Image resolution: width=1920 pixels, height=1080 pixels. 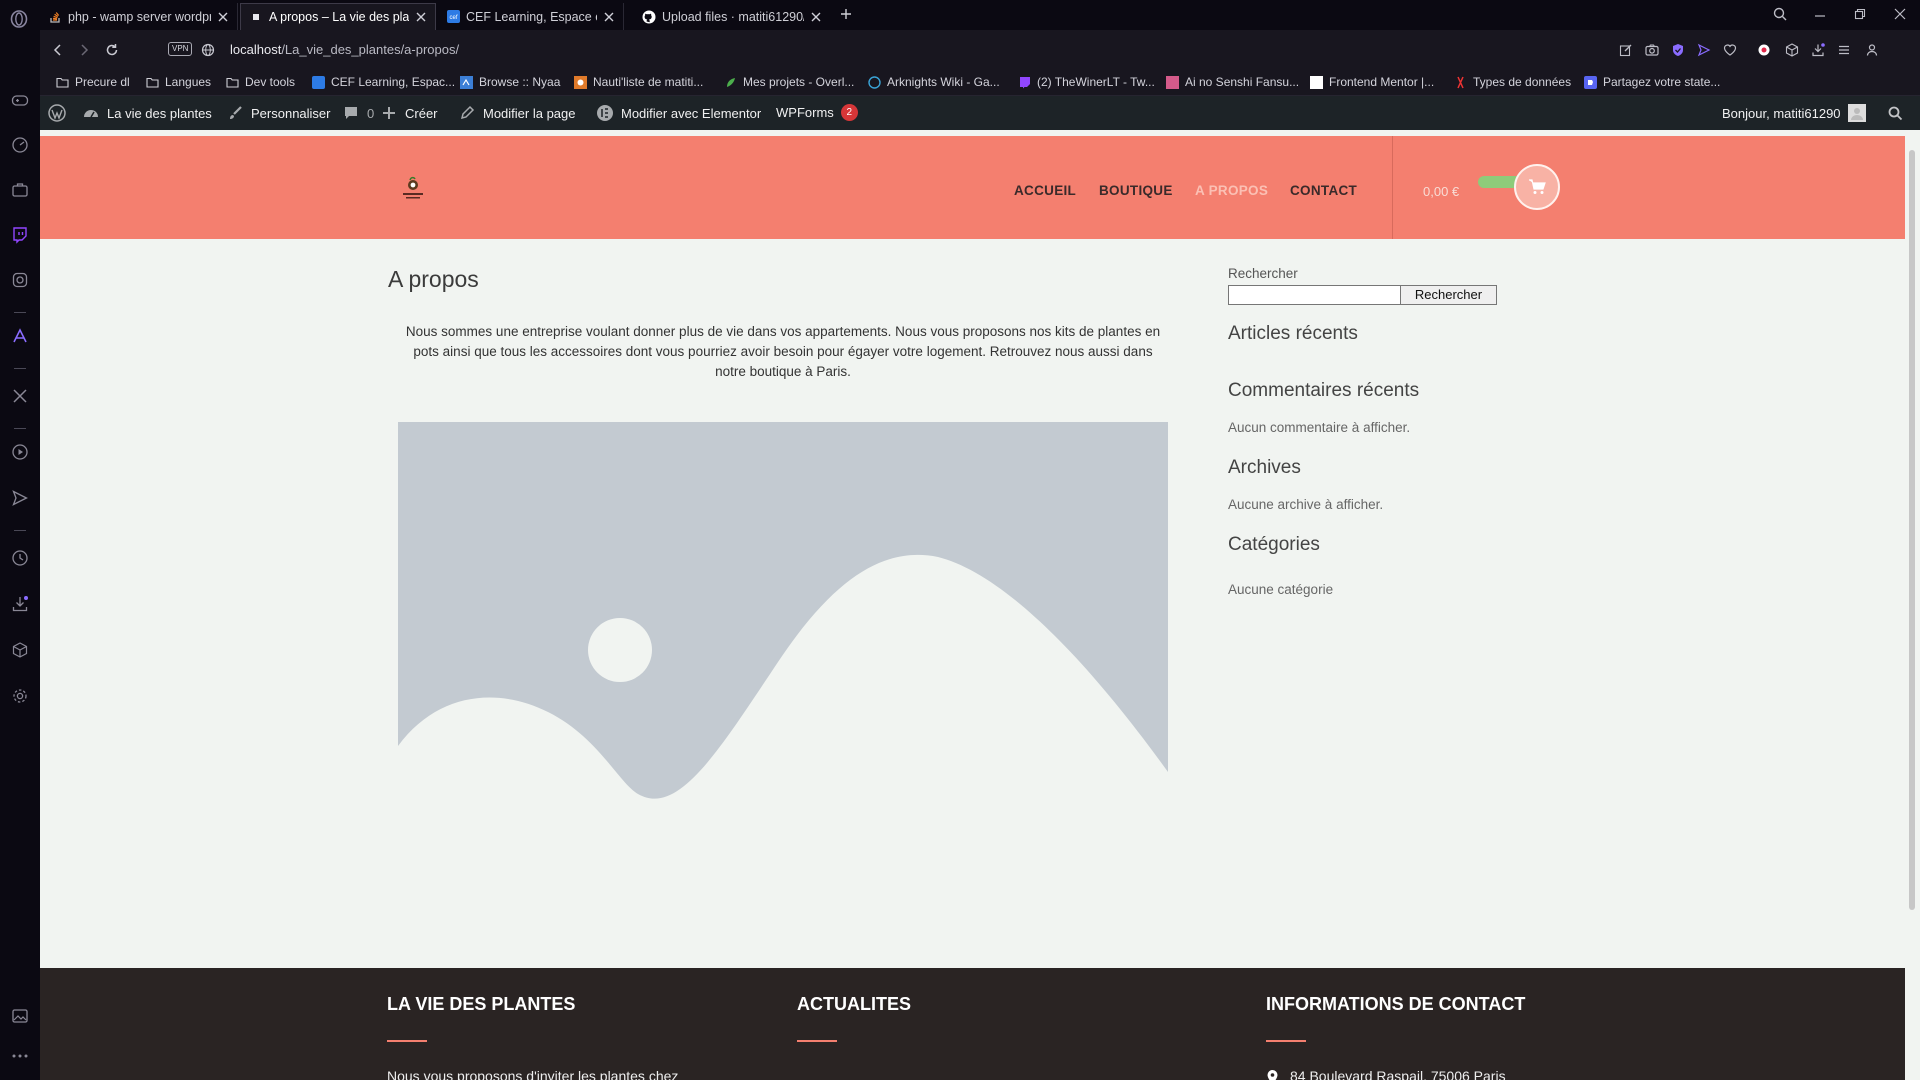 What do you see at coordinates (1274, 544) in the screenshot?
I see `categories-heading: Catégories` at bounding box center [1274, 544].